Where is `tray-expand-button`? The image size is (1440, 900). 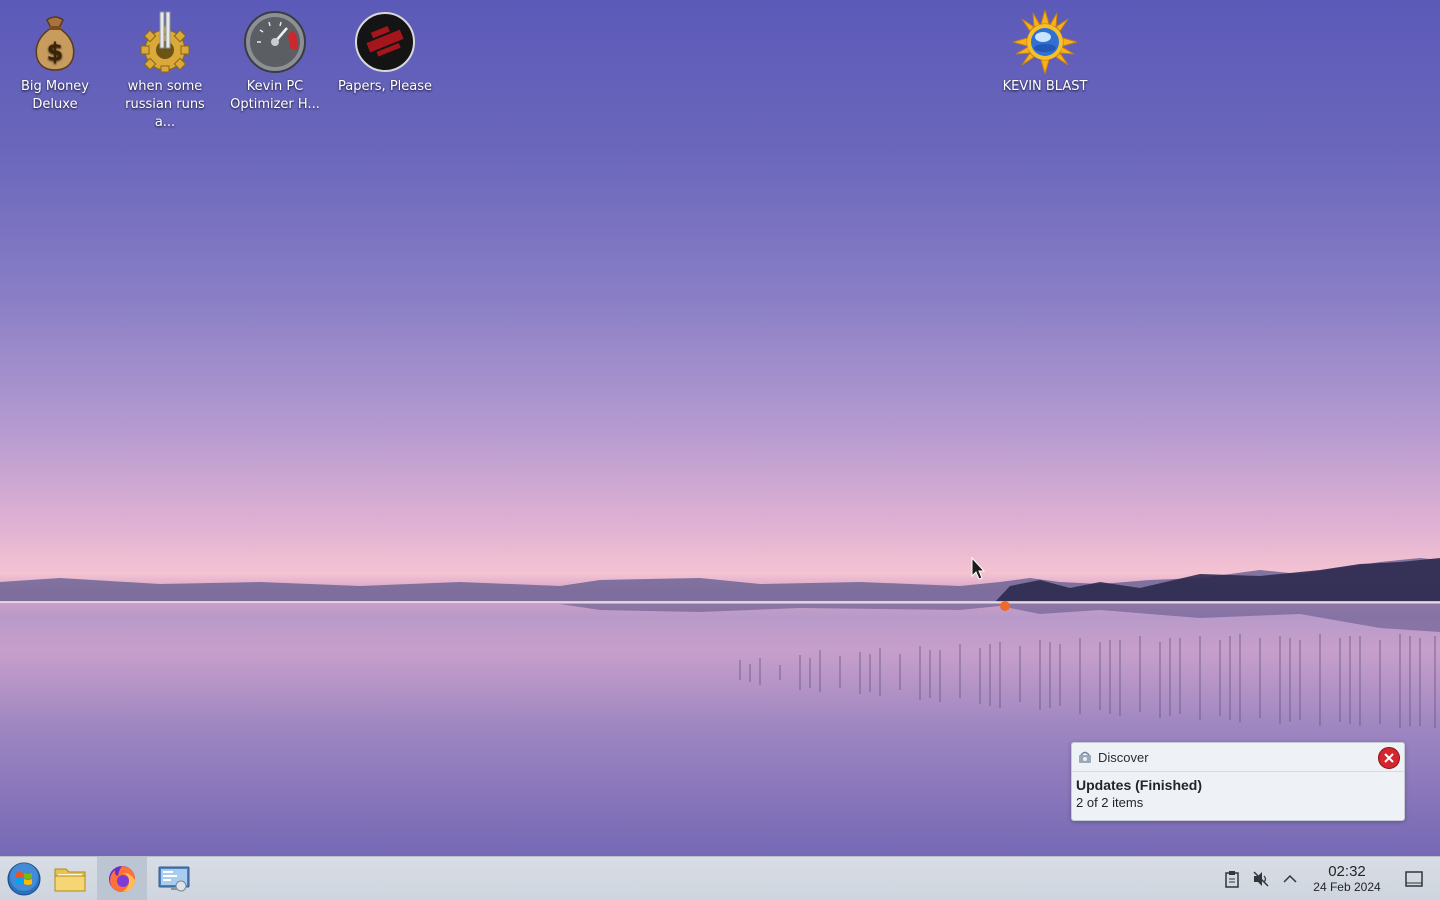
tray-expand-button is located at coordinates (1290, 879).